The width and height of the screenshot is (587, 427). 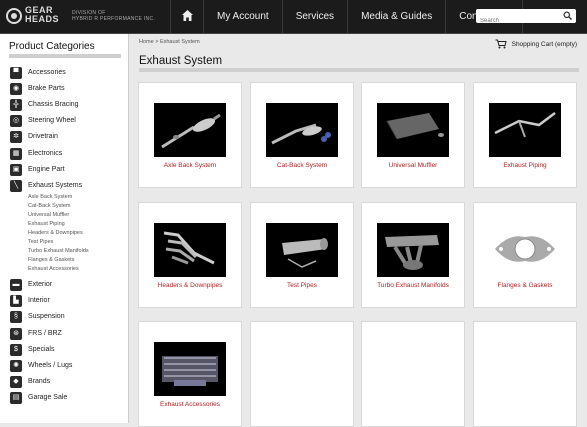 What do you see at coordinates (49, 206) in the screenshot?
I see `subcategory-cat-back-system: Cat-Back System` at bounding box center [49, 206].